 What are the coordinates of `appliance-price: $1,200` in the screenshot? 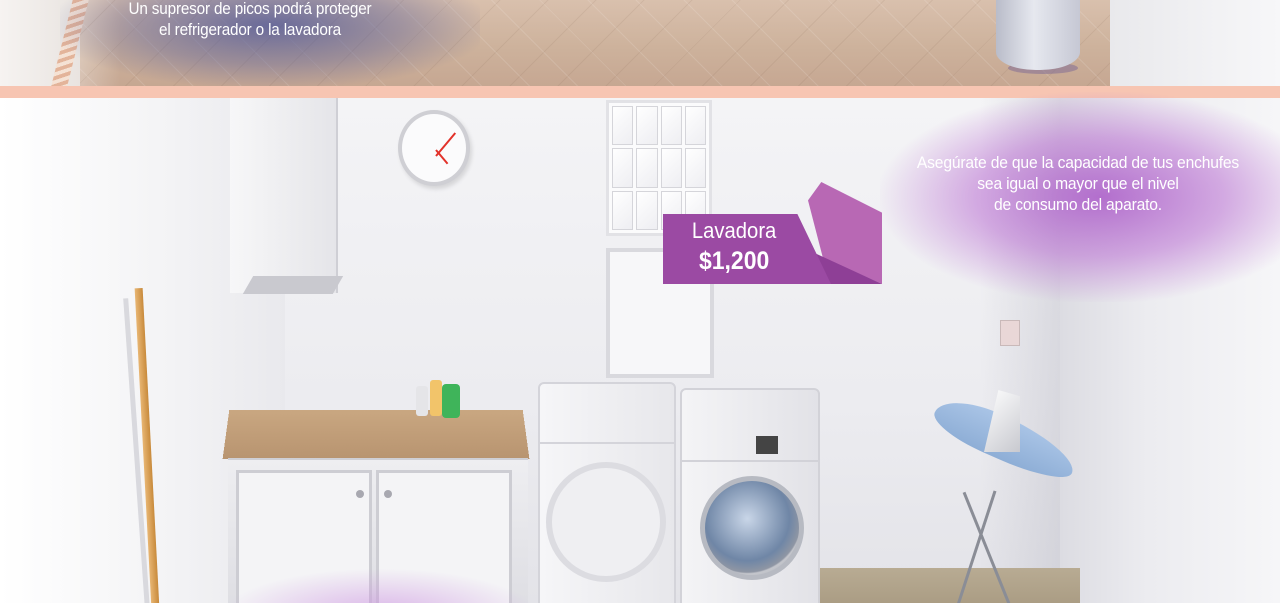 It's located at (734, 261).